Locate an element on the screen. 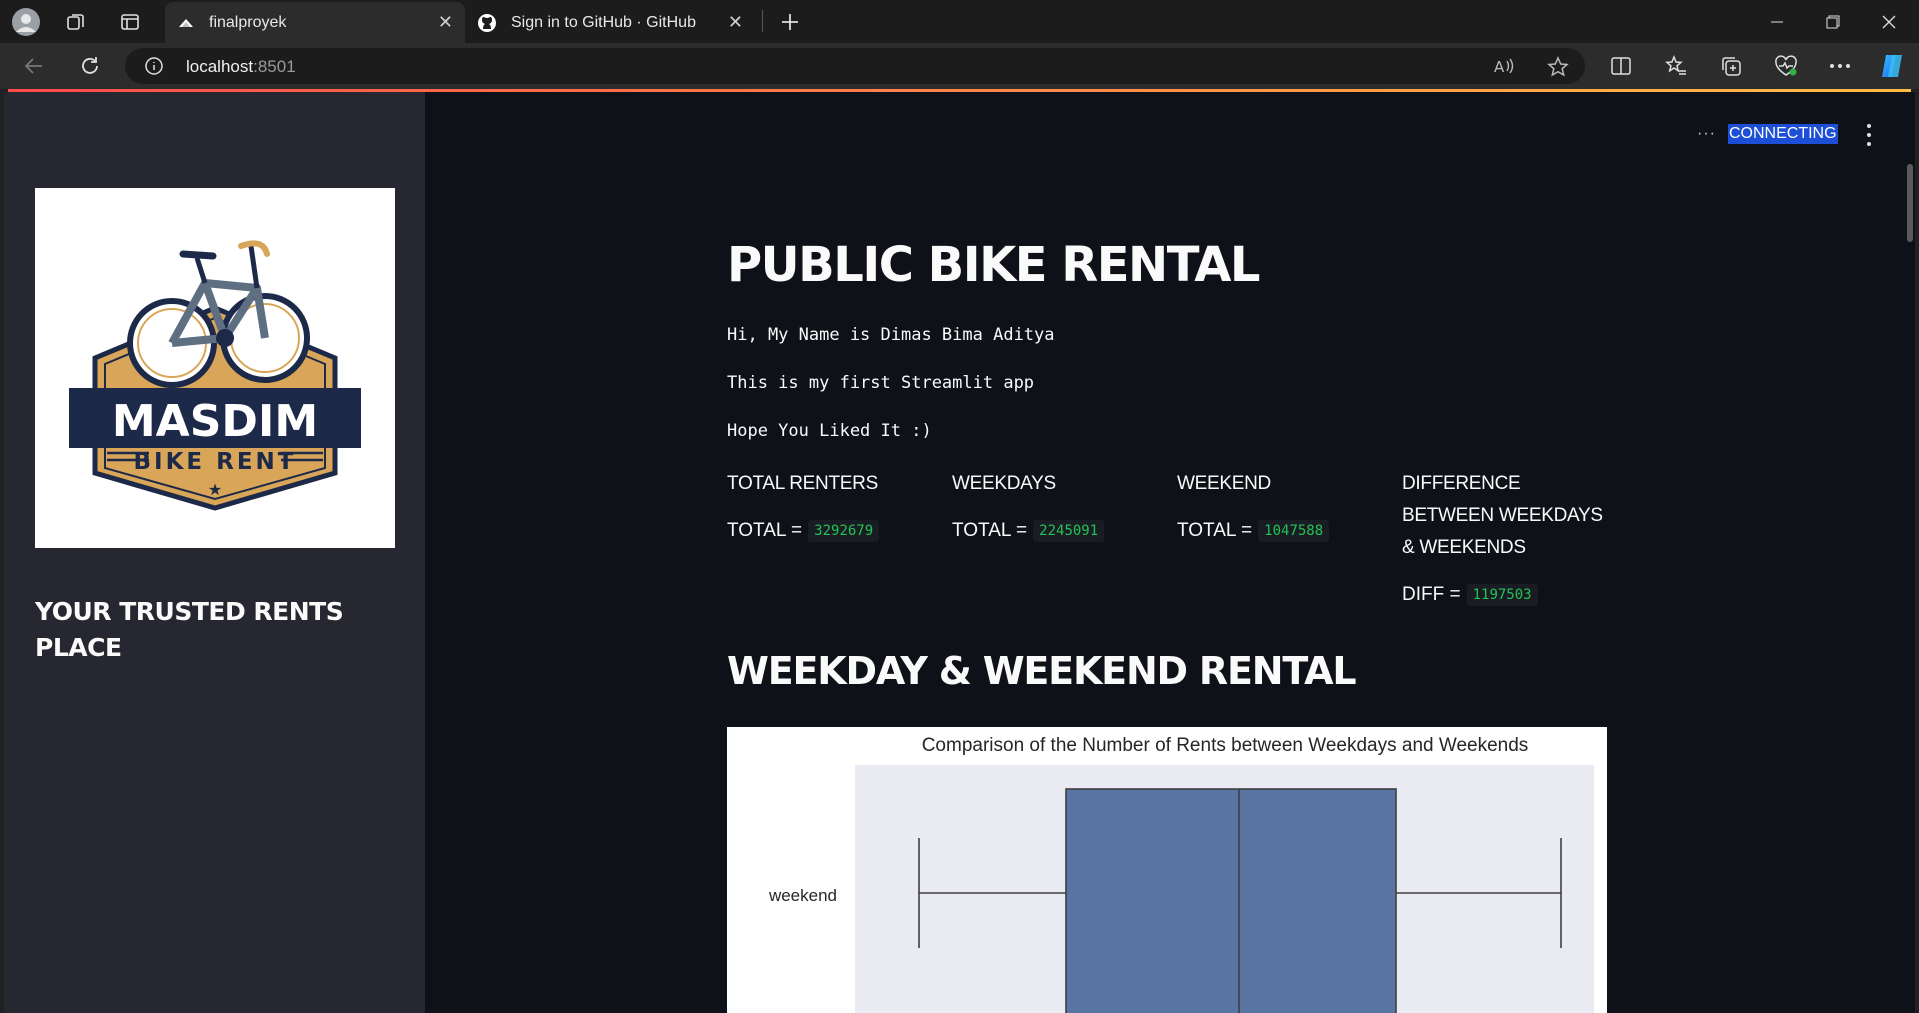  masdim-logo: MASDIM BIKE RENT ★ is located at coordinates (215, 368).